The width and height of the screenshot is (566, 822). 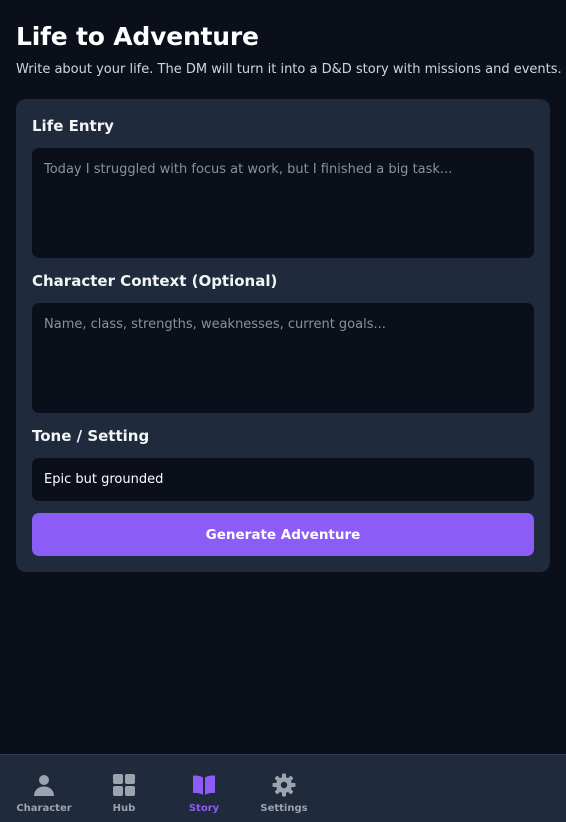 I want to click on book-icon, so click(x=204, y=785).